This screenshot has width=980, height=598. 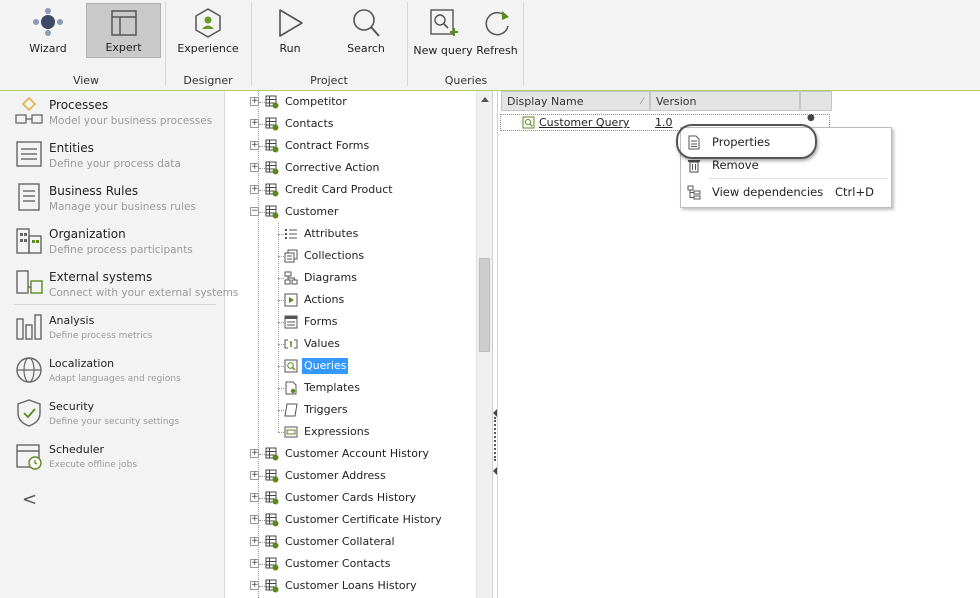 What do you see at coordinates (484, 305) in the screenshot?
I see `scrollbar-thumb` at bounding box center [484, 305].